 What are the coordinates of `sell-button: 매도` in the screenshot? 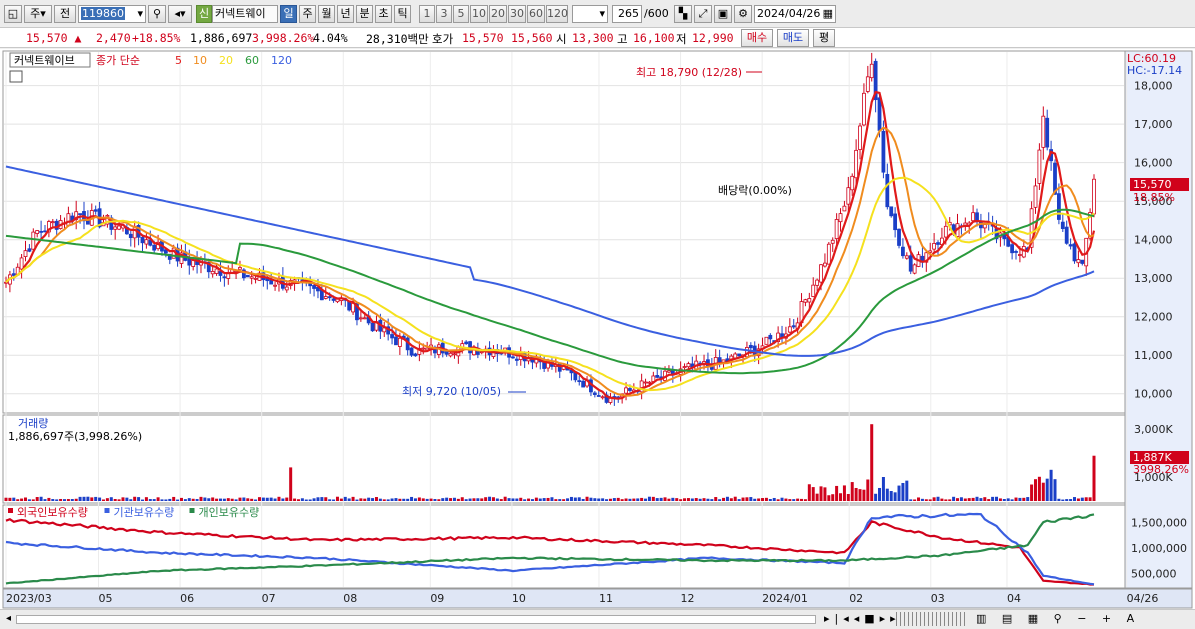 It's located at (793, 38).